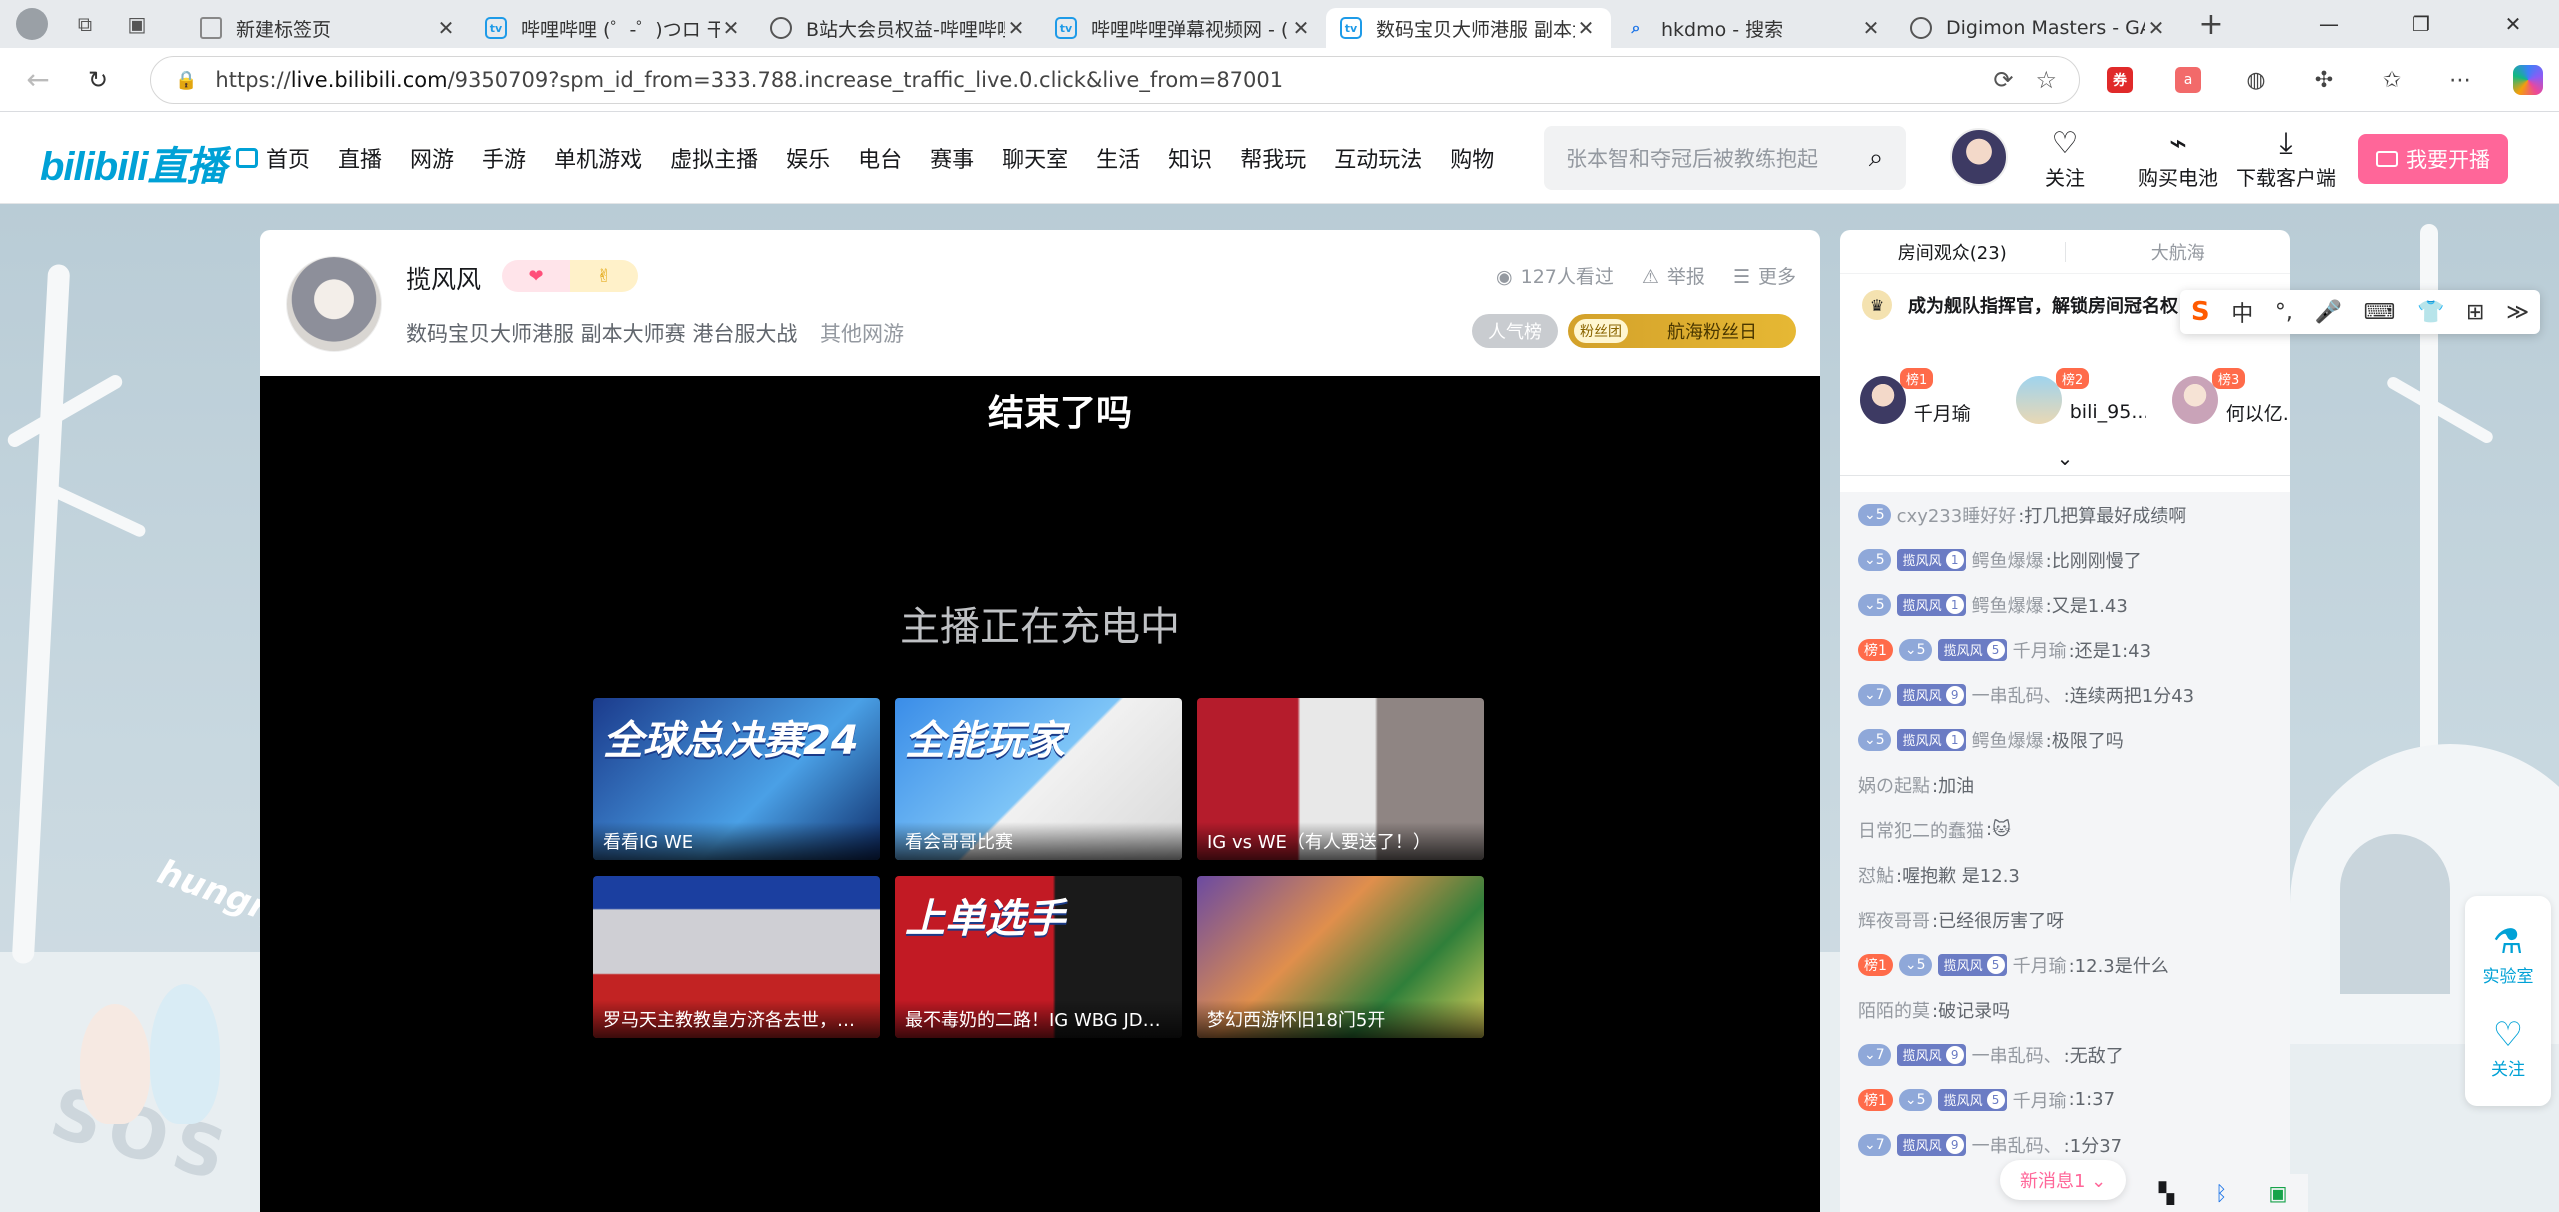 The height and width of the screenshot is (1212, 2559). What do you see at coordinates (2065, 739) in the screenshot?
I see `danmaku-message: ⌄ 5 揽风风 1 鳄鱼爆爆:极限了吗` at bounding box center [2065, 739].